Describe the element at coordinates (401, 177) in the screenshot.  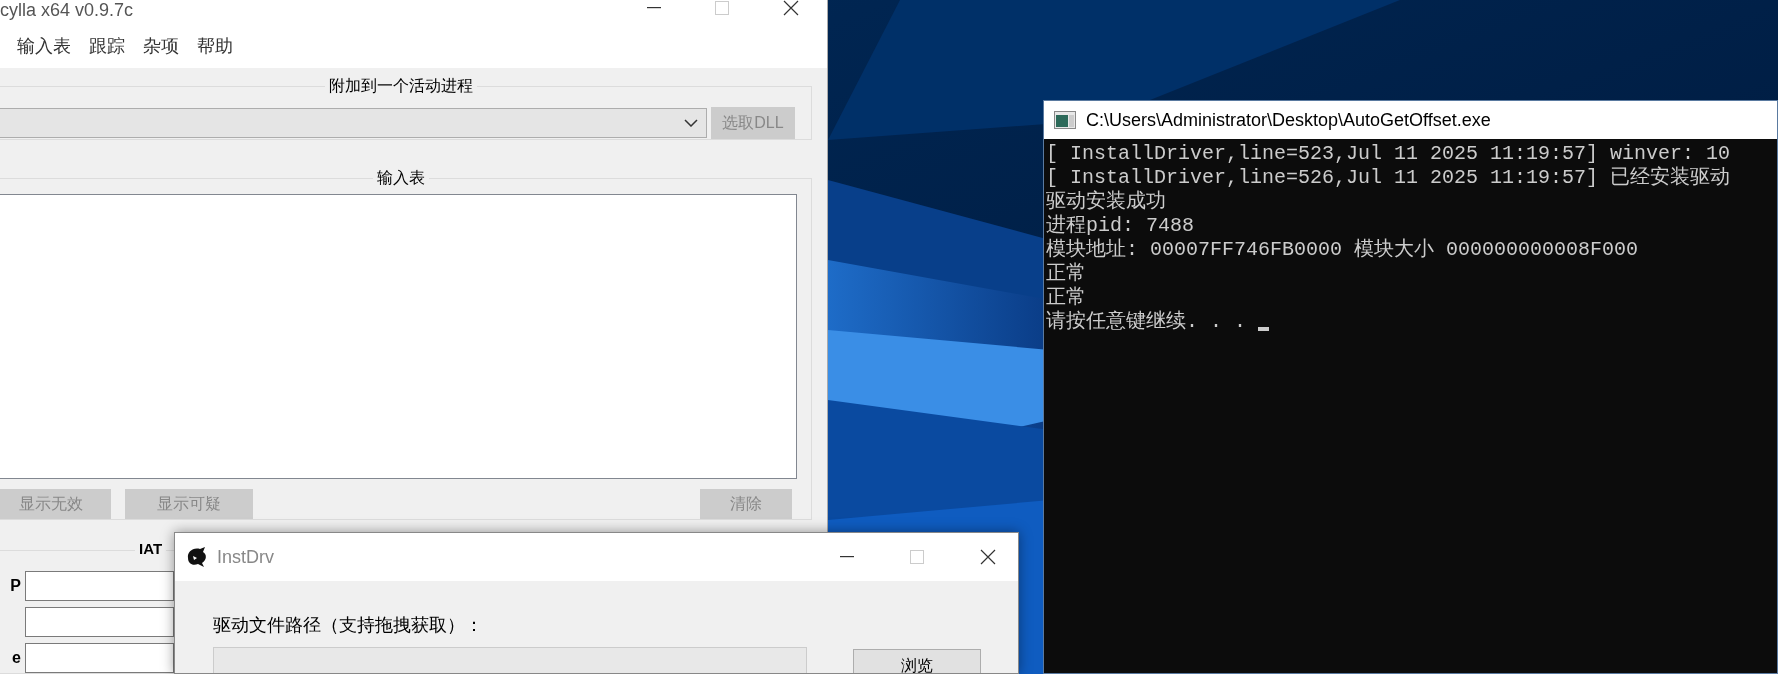
I see `group-title: 输入表` at that location.